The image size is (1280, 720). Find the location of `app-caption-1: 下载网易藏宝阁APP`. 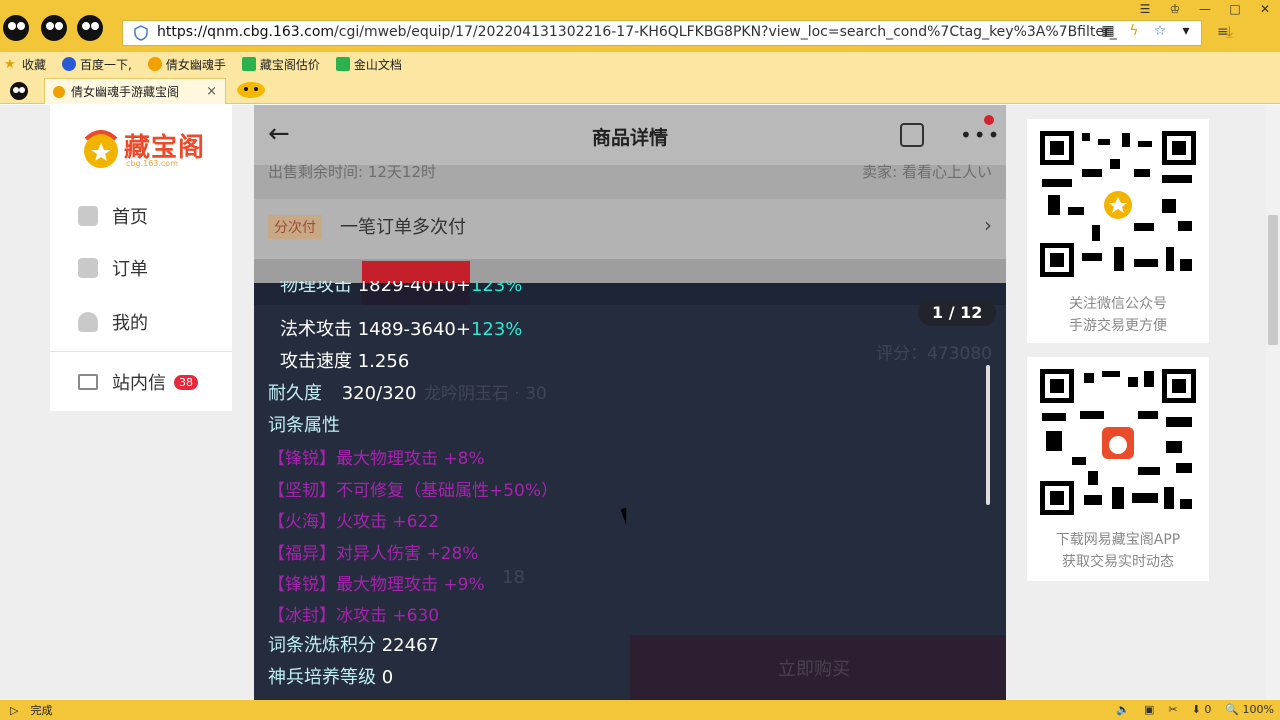

app-caption-1: 下载网易藏宝阁APP is located at coordinates (1118, 540).